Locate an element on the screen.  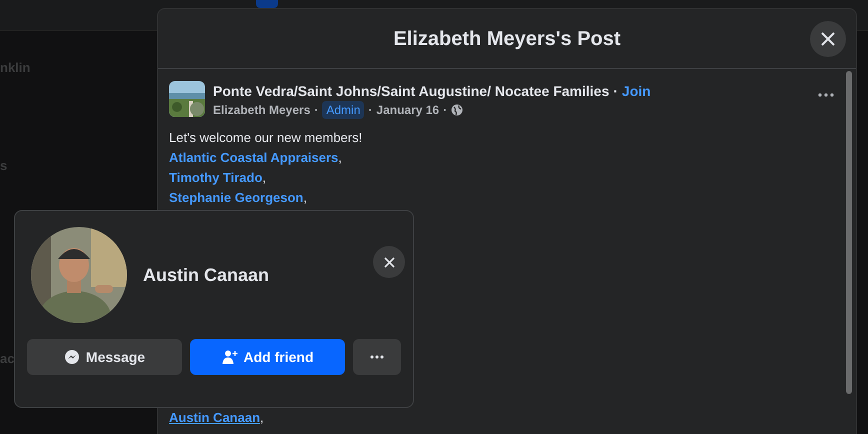
post-date: January 16 is located at coordinates (408, 110).